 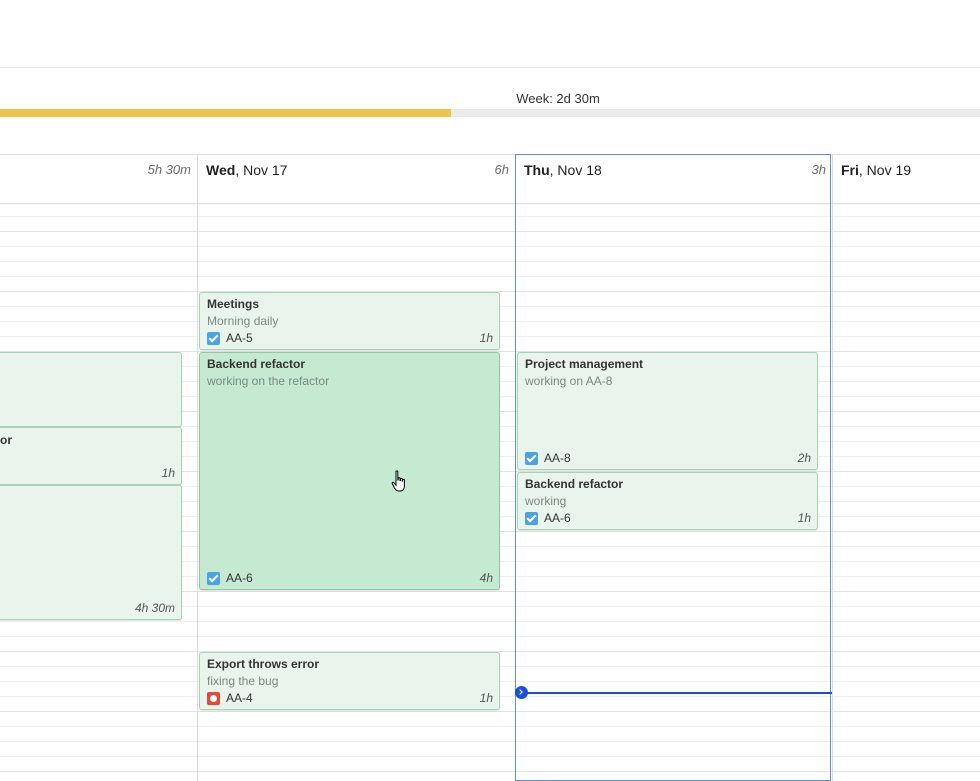 I want to click on header-bottom-border, so click(x=490, y=203).